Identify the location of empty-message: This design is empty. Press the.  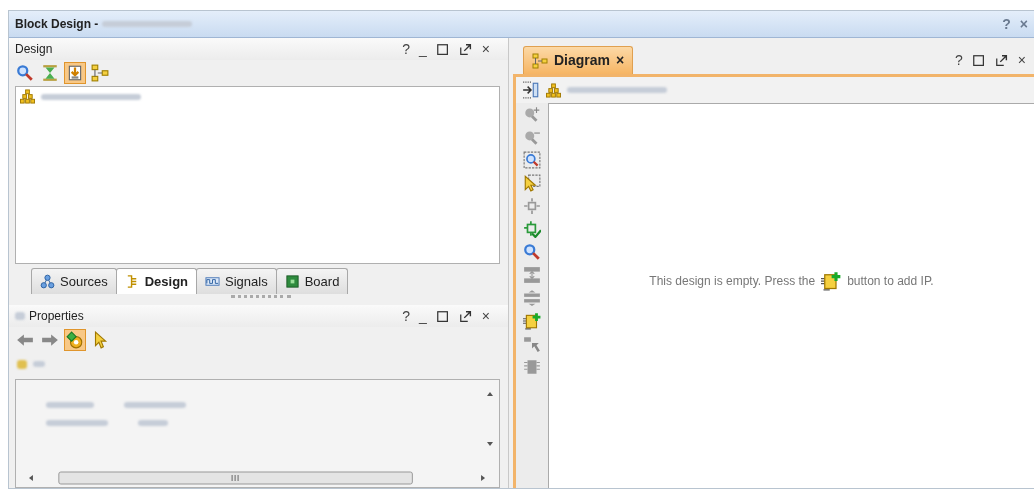
(732, 281).